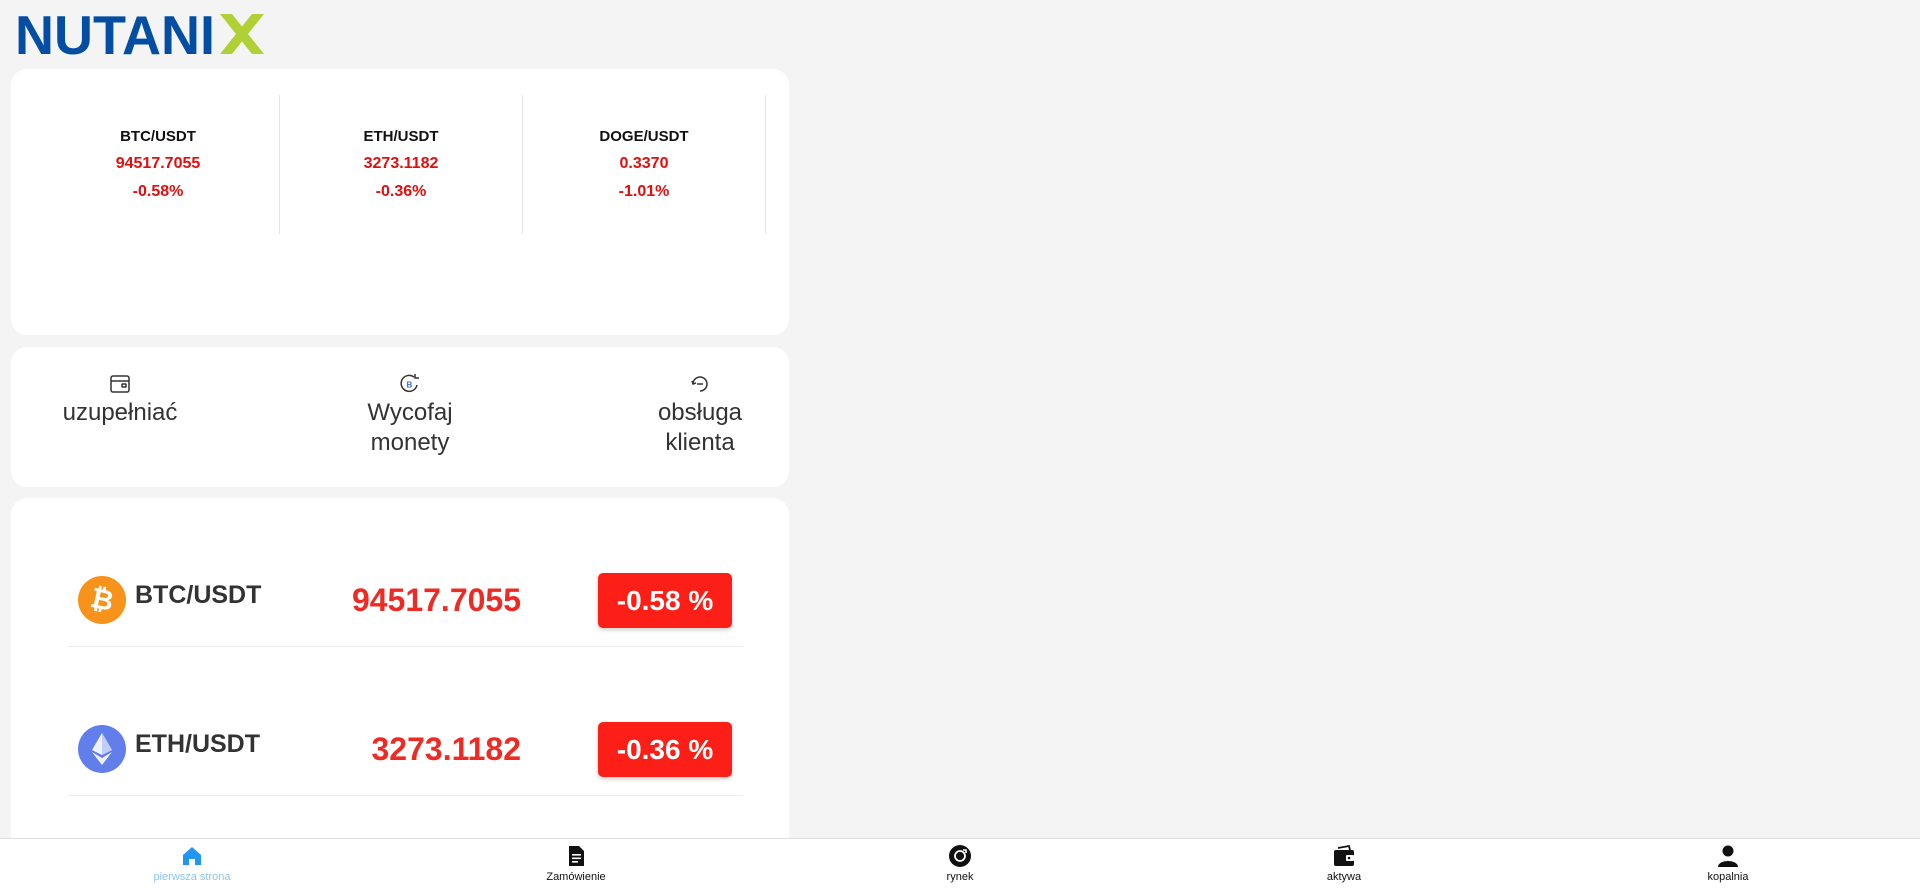 The width and height of the screenshot is (1920, 888). Describe the element at coordinates (197, 744) in the screenshot. I see `market-pair: ETH/USDT` at that location.